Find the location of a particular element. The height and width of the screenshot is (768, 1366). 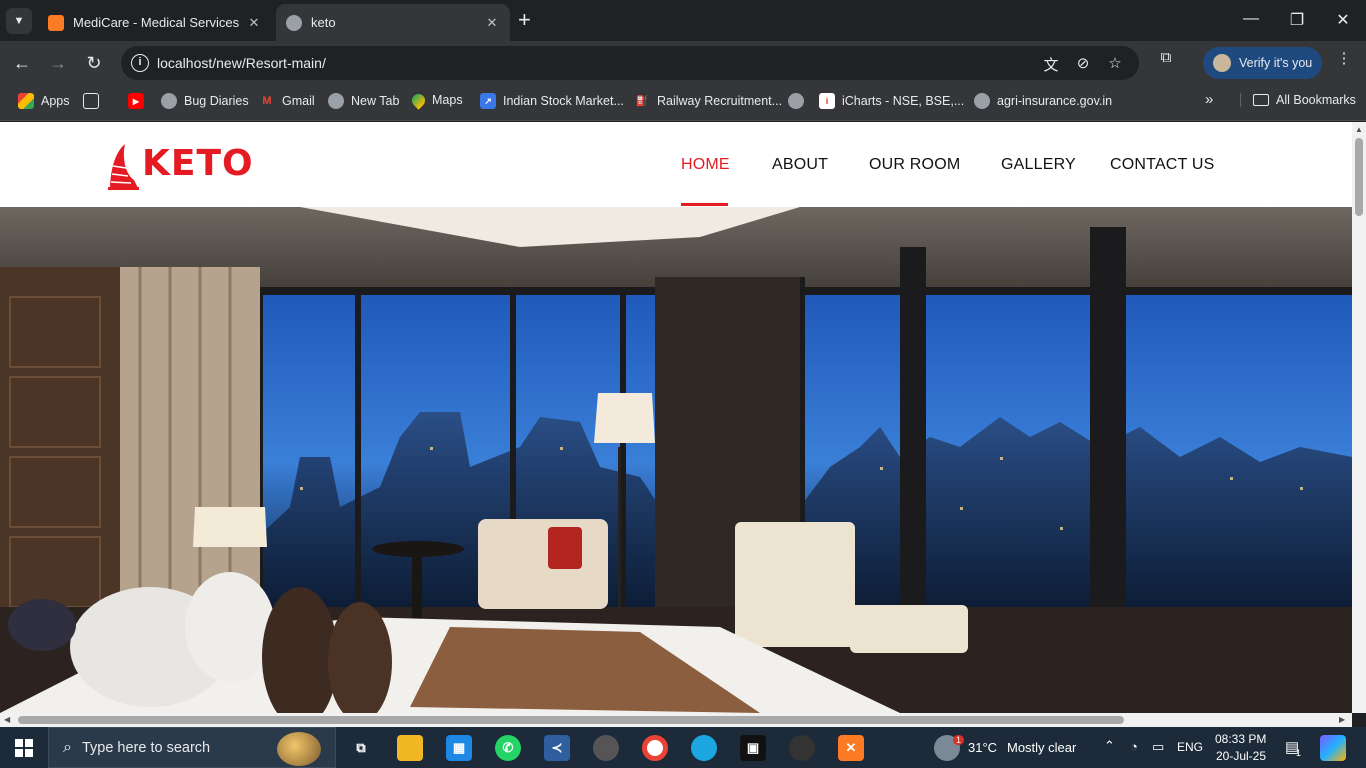

tab-title: MediCare - Medical Services is located at coordinates (156, 22).